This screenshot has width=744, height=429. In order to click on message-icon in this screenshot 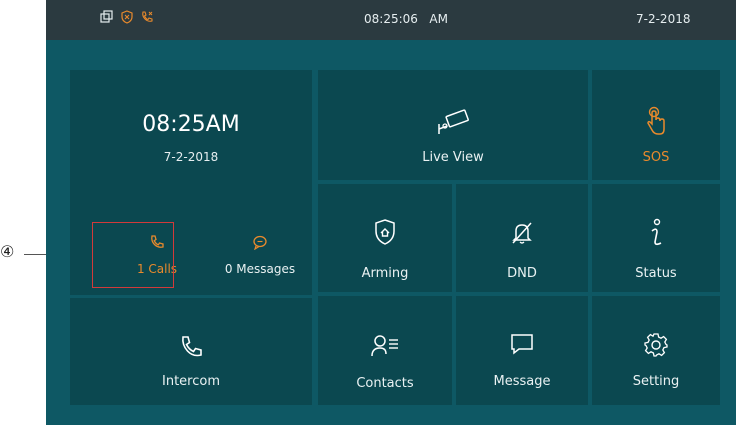, I will do `click(522, 344)`.